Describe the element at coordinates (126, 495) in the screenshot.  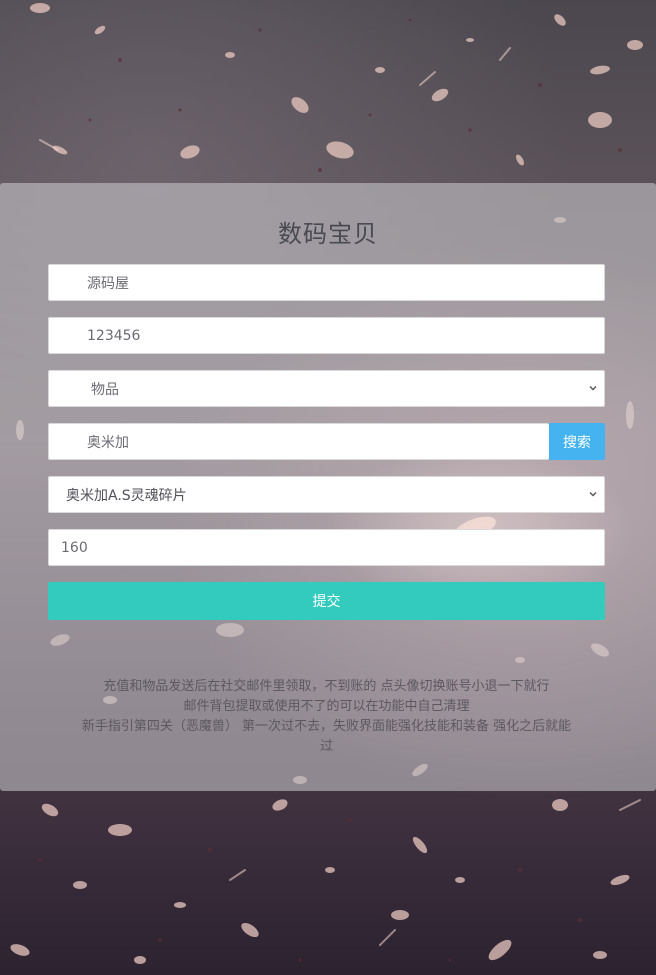
I see `item-select-value: 奥米加A.S灵魂碎片` at that location.